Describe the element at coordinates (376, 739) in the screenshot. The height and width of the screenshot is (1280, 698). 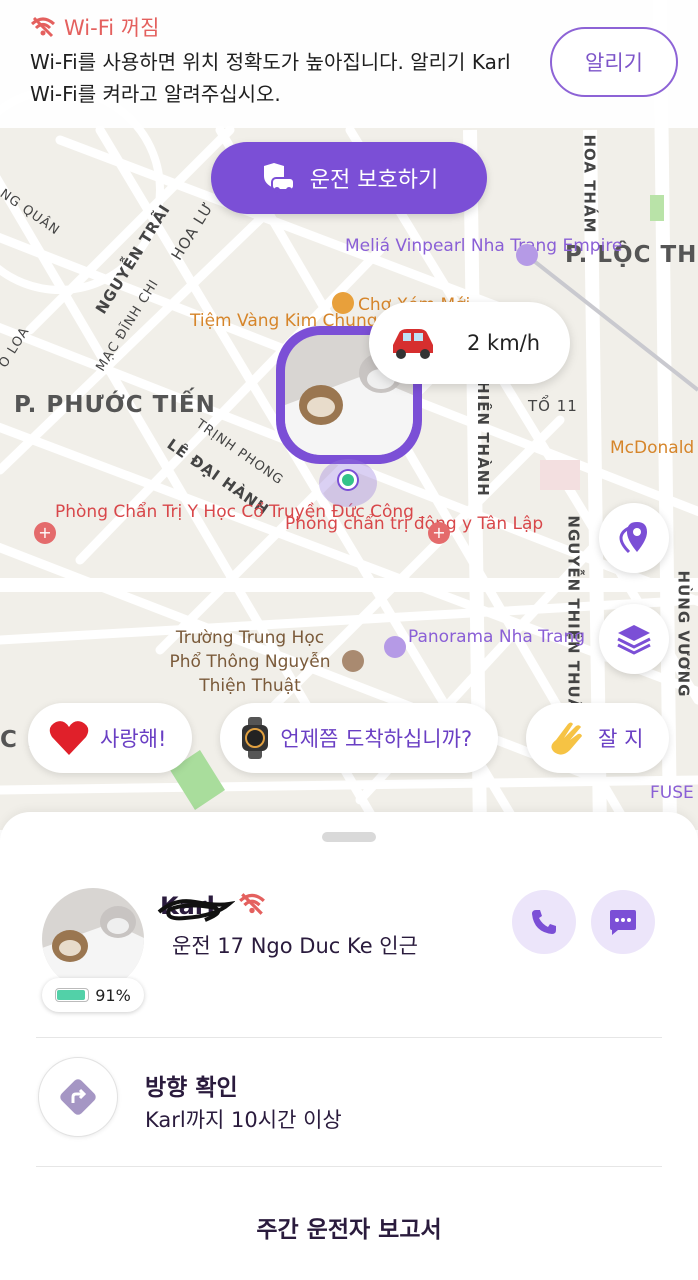
I see `chip-label: 언제쯤 도착하십니까?` at that location.